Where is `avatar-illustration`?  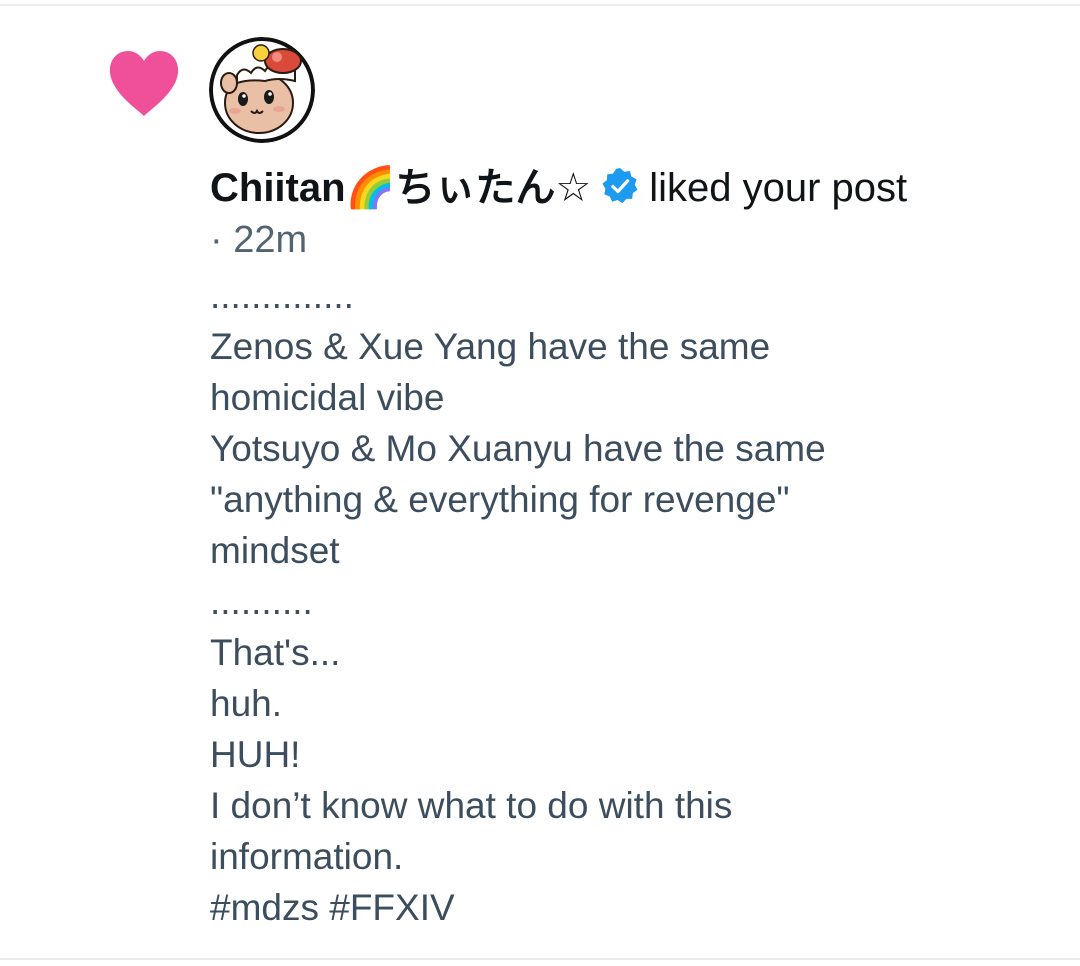 avatar-illustration is located at coordinates (262, 90).